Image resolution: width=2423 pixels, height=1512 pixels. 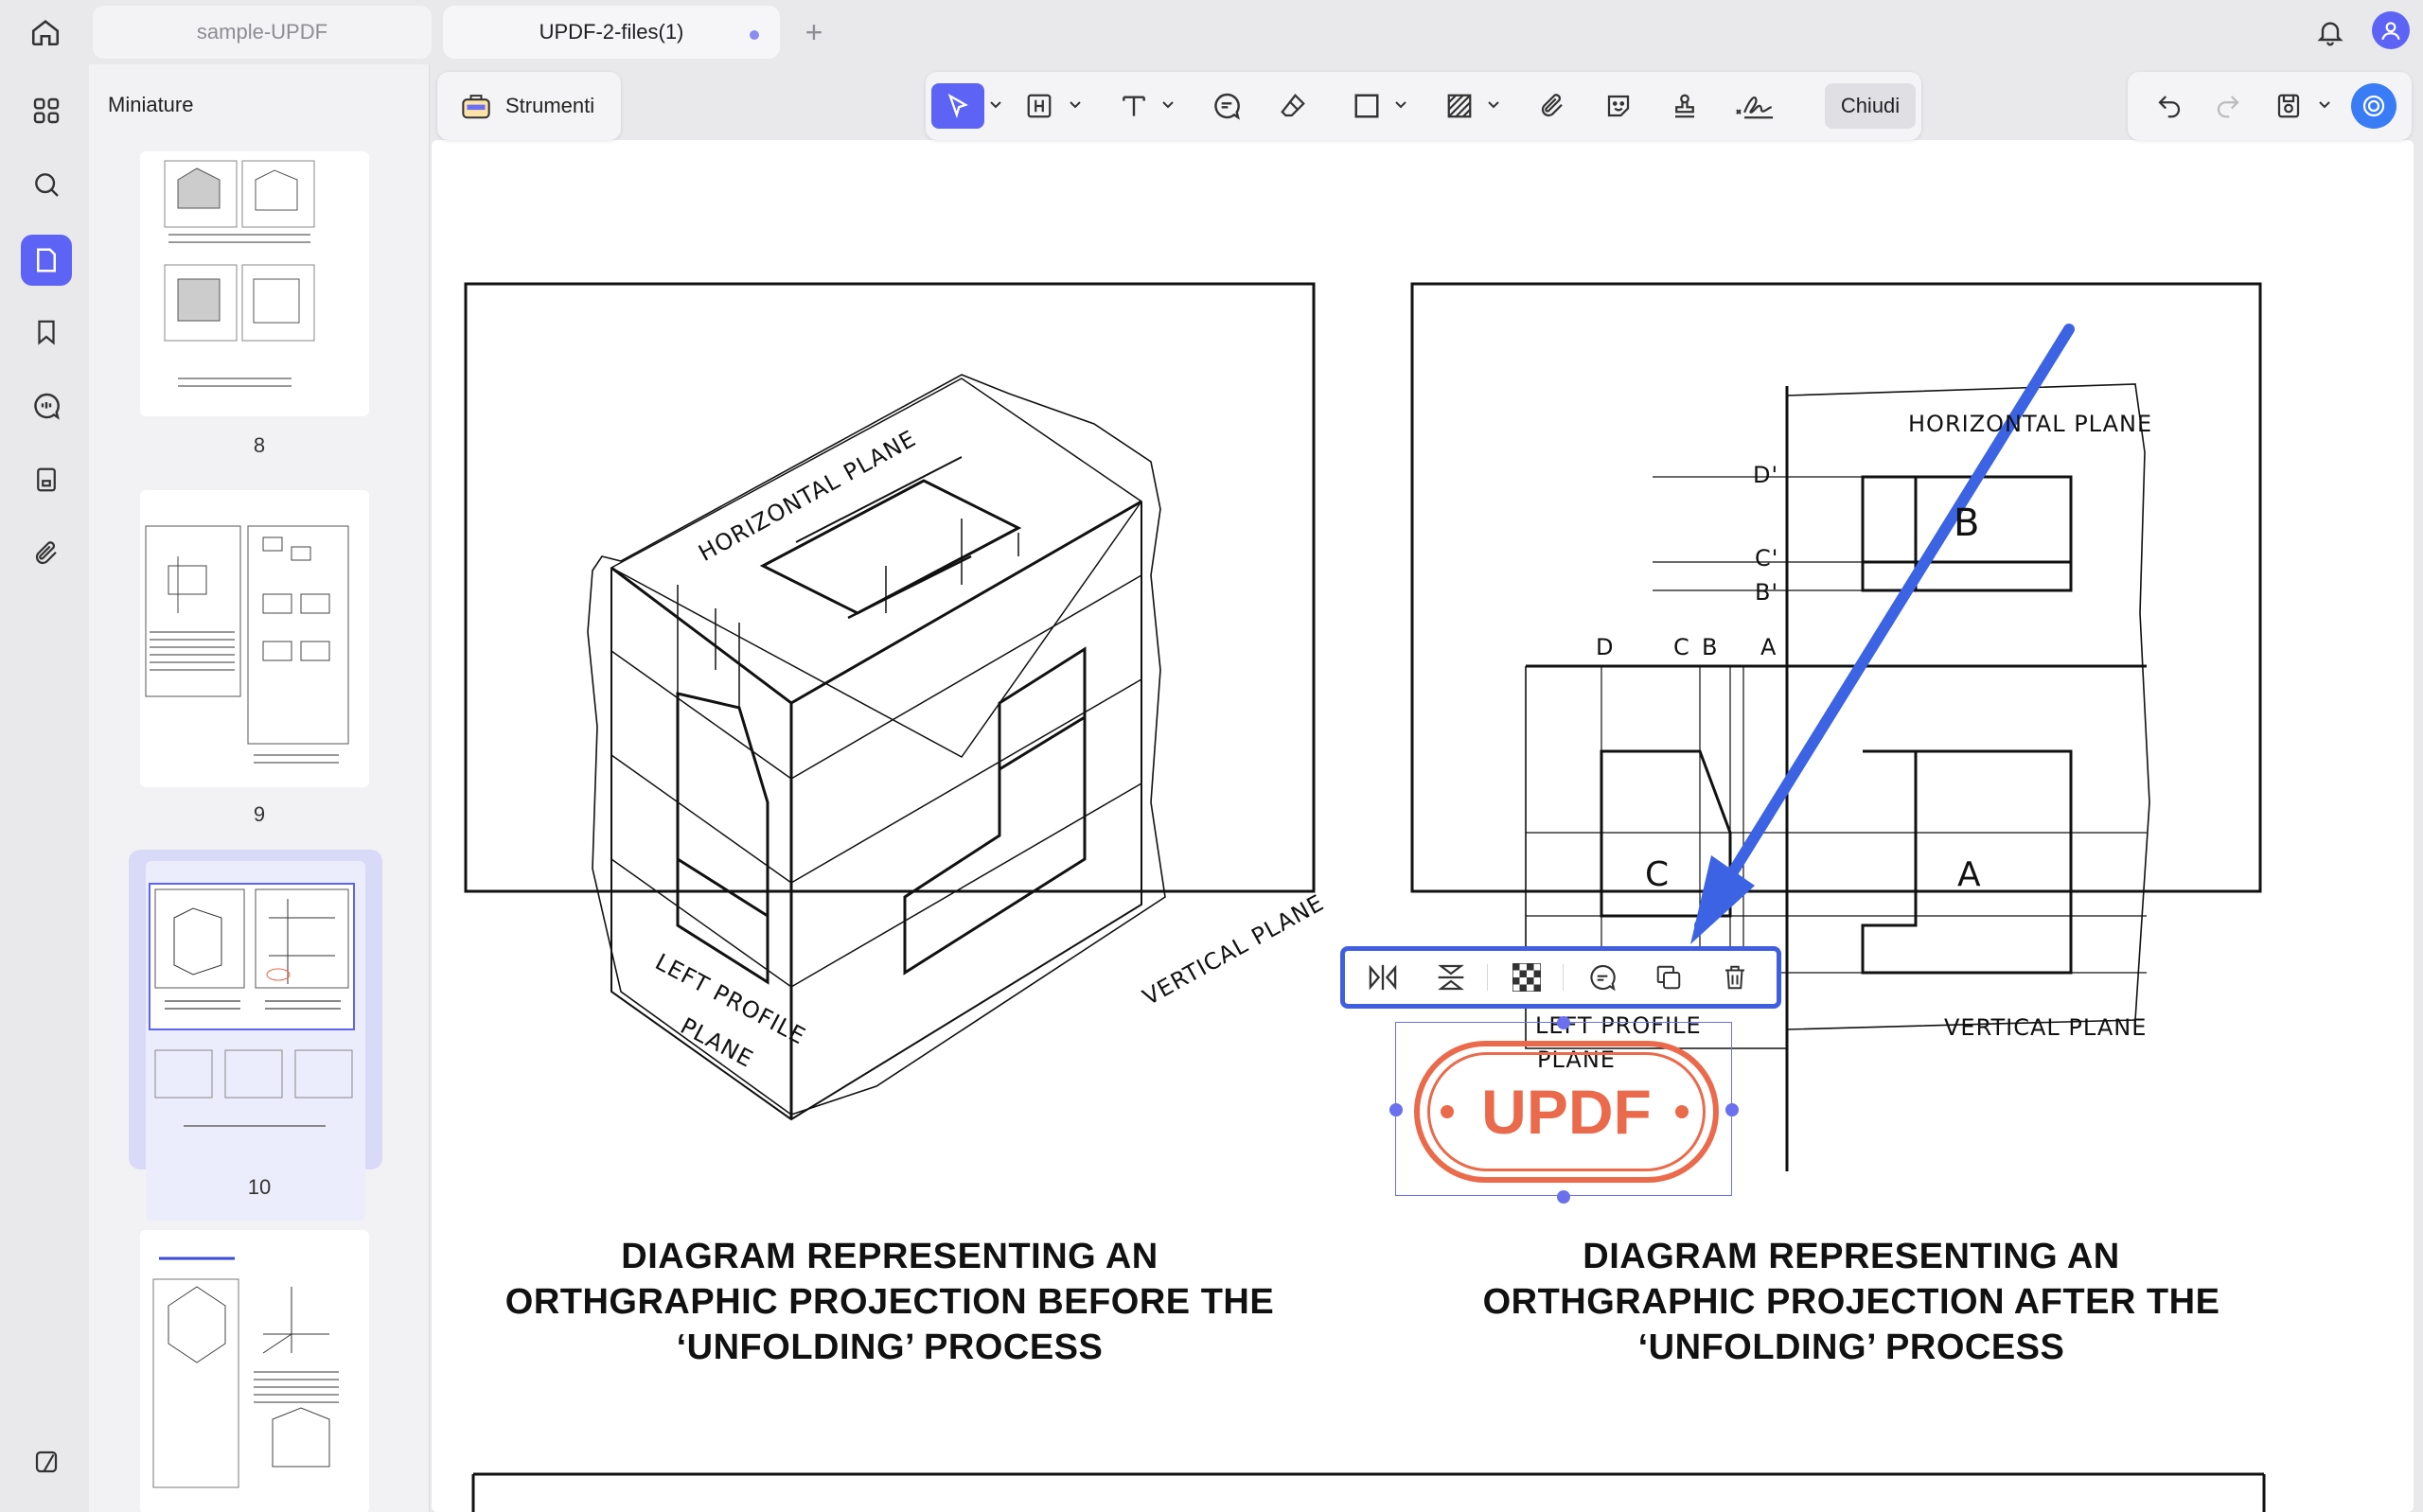 I want to click on flip-vertical-icon, so click(x=1451, y=977).